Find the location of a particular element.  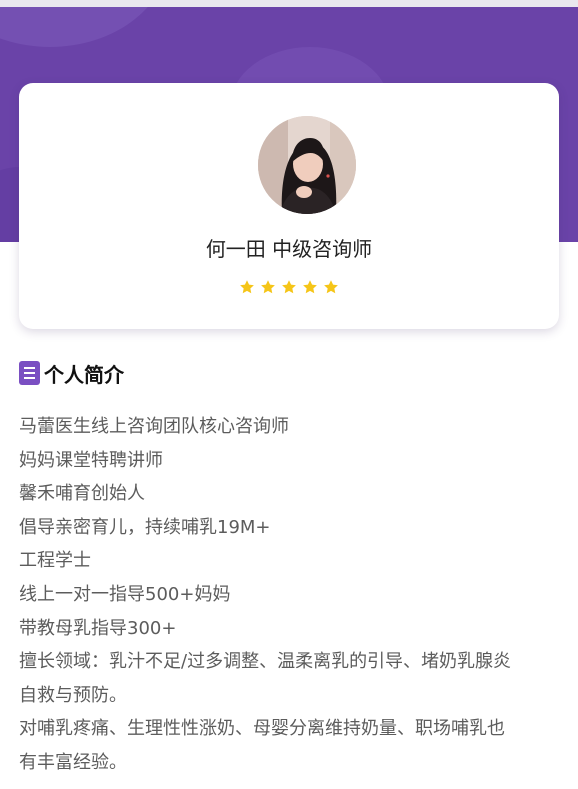

section-header: 个人简介 is located at coordinates (71, 373).